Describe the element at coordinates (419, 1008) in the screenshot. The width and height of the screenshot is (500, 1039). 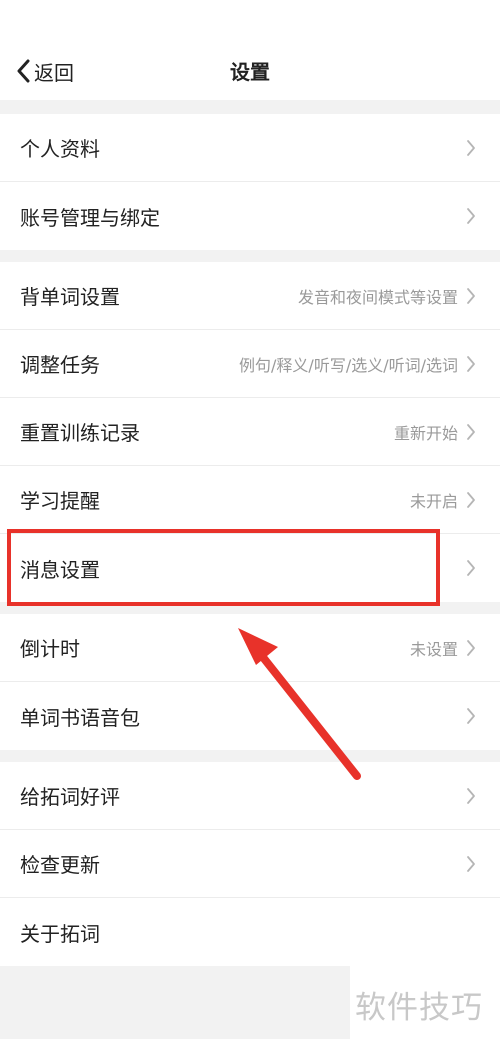
I see `watermark-text: 软件技巧` at that location.